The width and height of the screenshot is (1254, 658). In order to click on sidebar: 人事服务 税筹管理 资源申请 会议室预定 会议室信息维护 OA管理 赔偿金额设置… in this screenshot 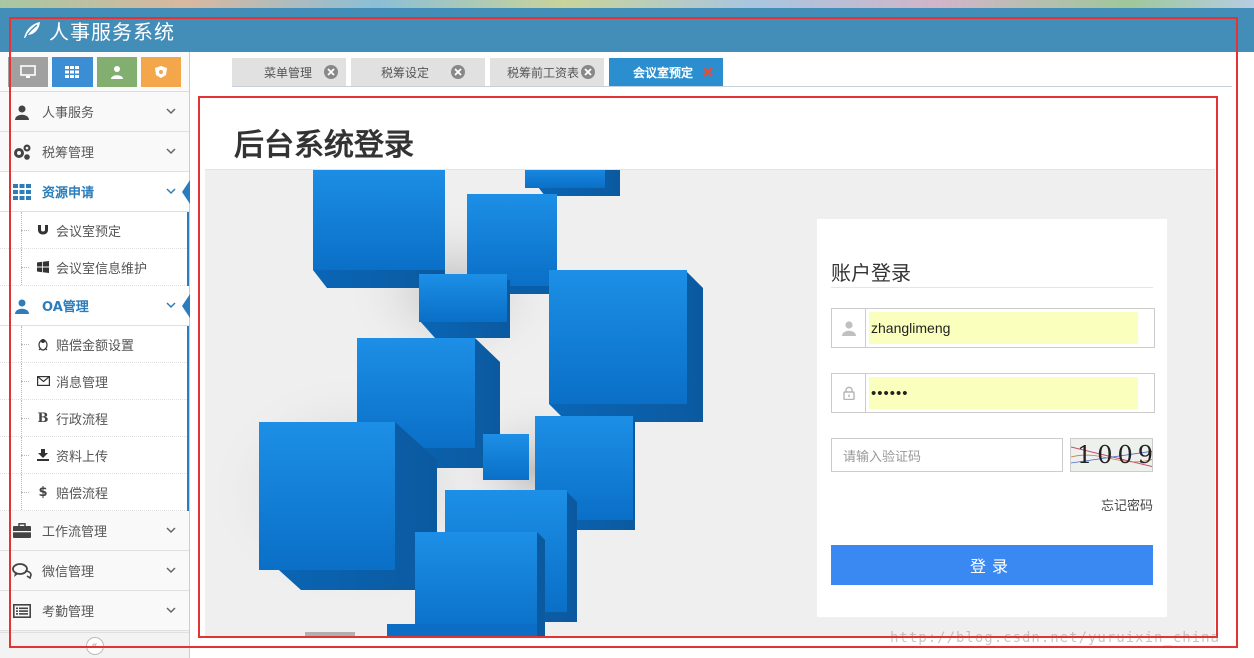, I will do `click(95, 355)`.